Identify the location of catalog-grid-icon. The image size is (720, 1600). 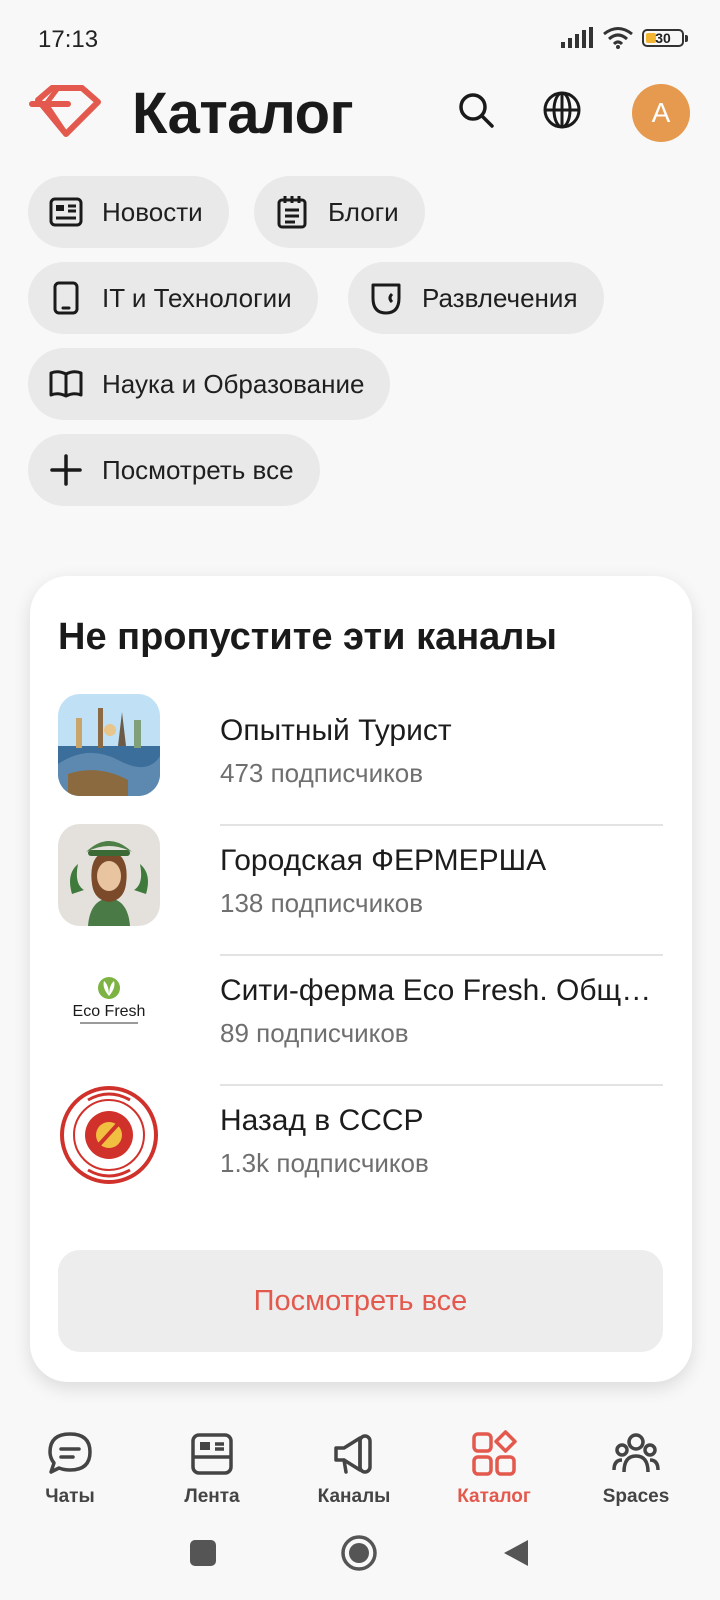
(494, 1453).